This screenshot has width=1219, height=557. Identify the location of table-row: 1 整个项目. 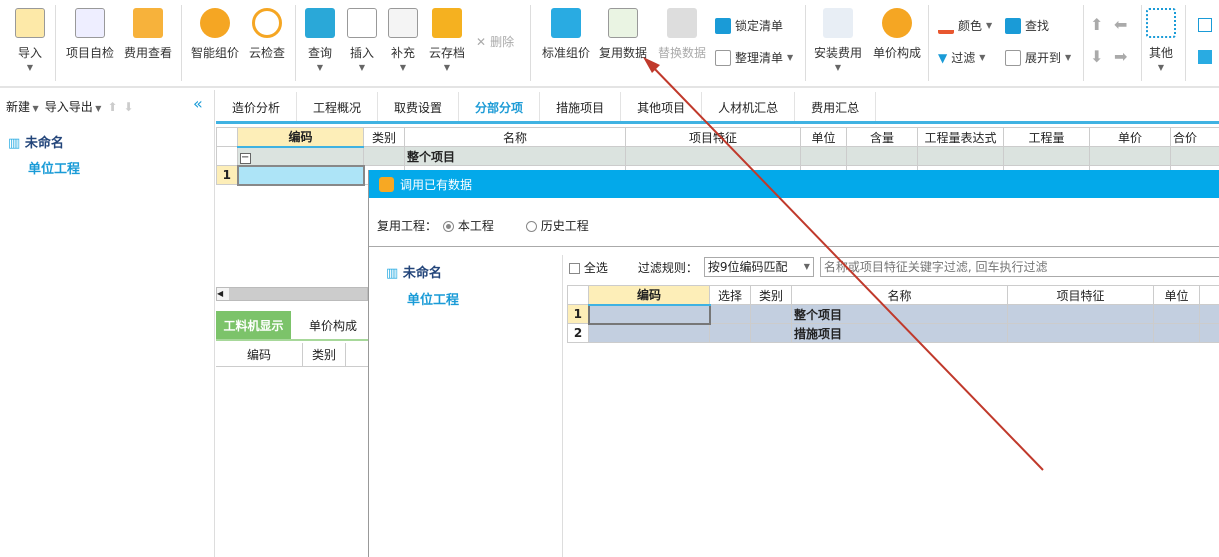
(893, 314).